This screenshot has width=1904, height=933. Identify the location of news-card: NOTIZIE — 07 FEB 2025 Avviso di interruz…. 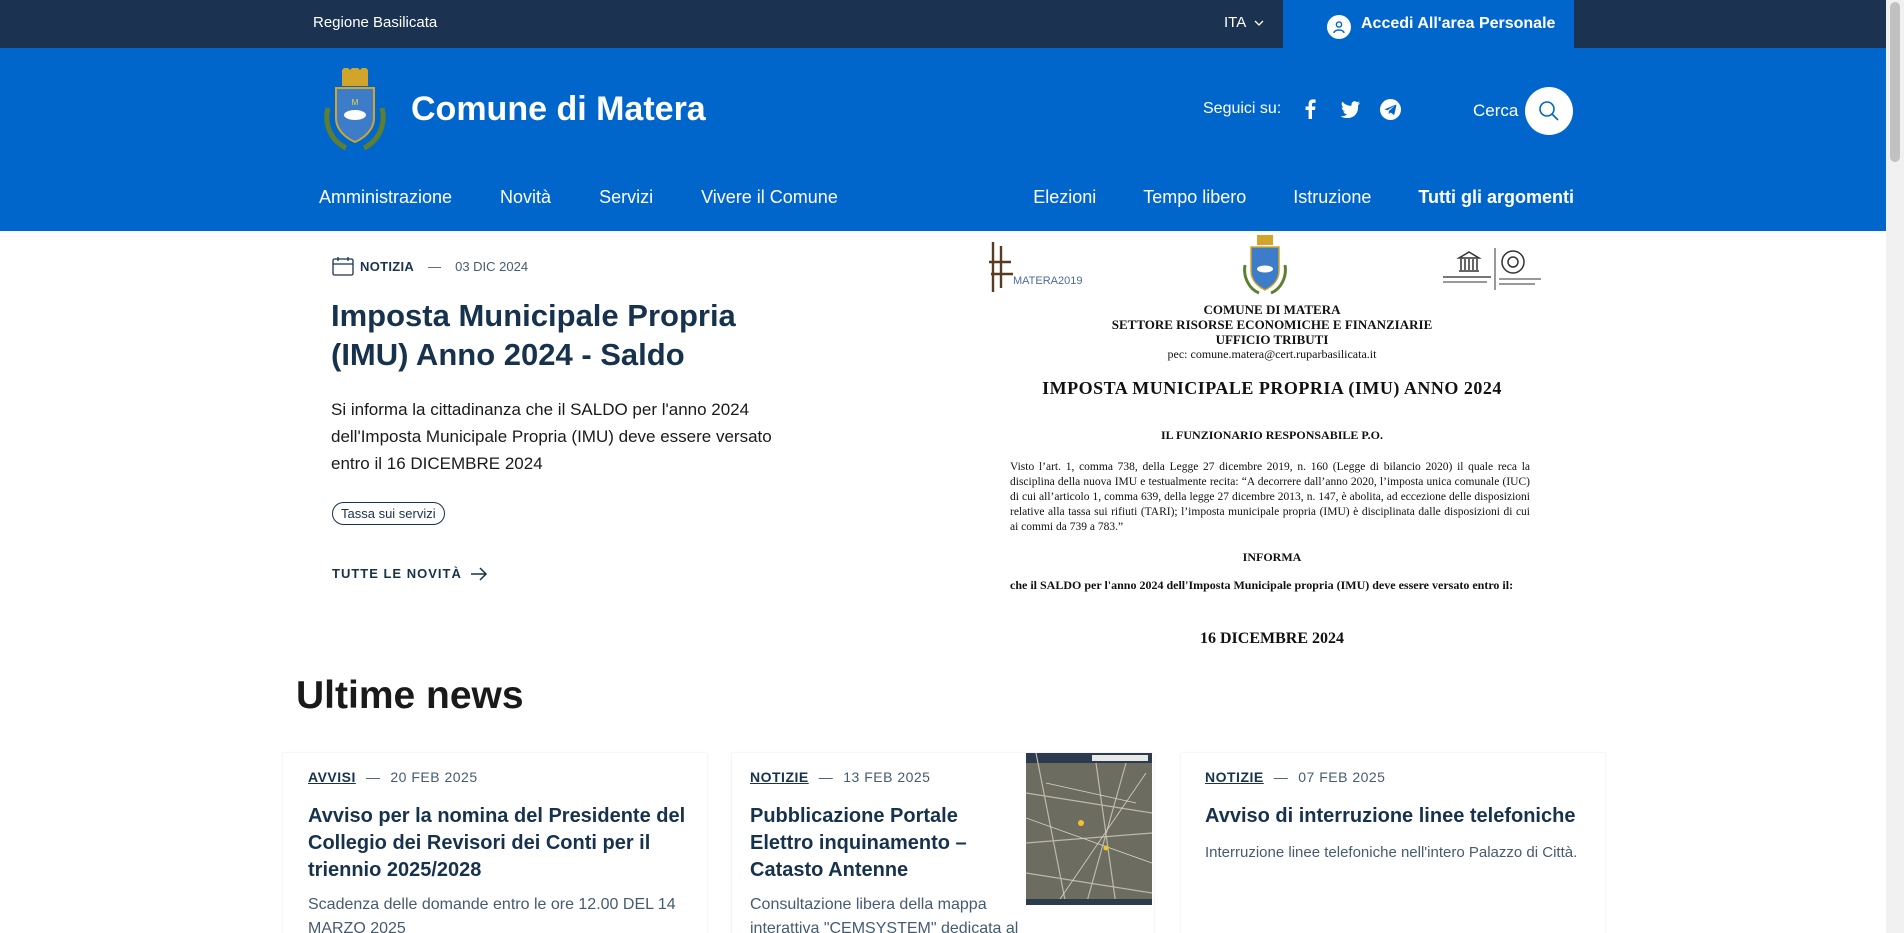
(1393, 843).